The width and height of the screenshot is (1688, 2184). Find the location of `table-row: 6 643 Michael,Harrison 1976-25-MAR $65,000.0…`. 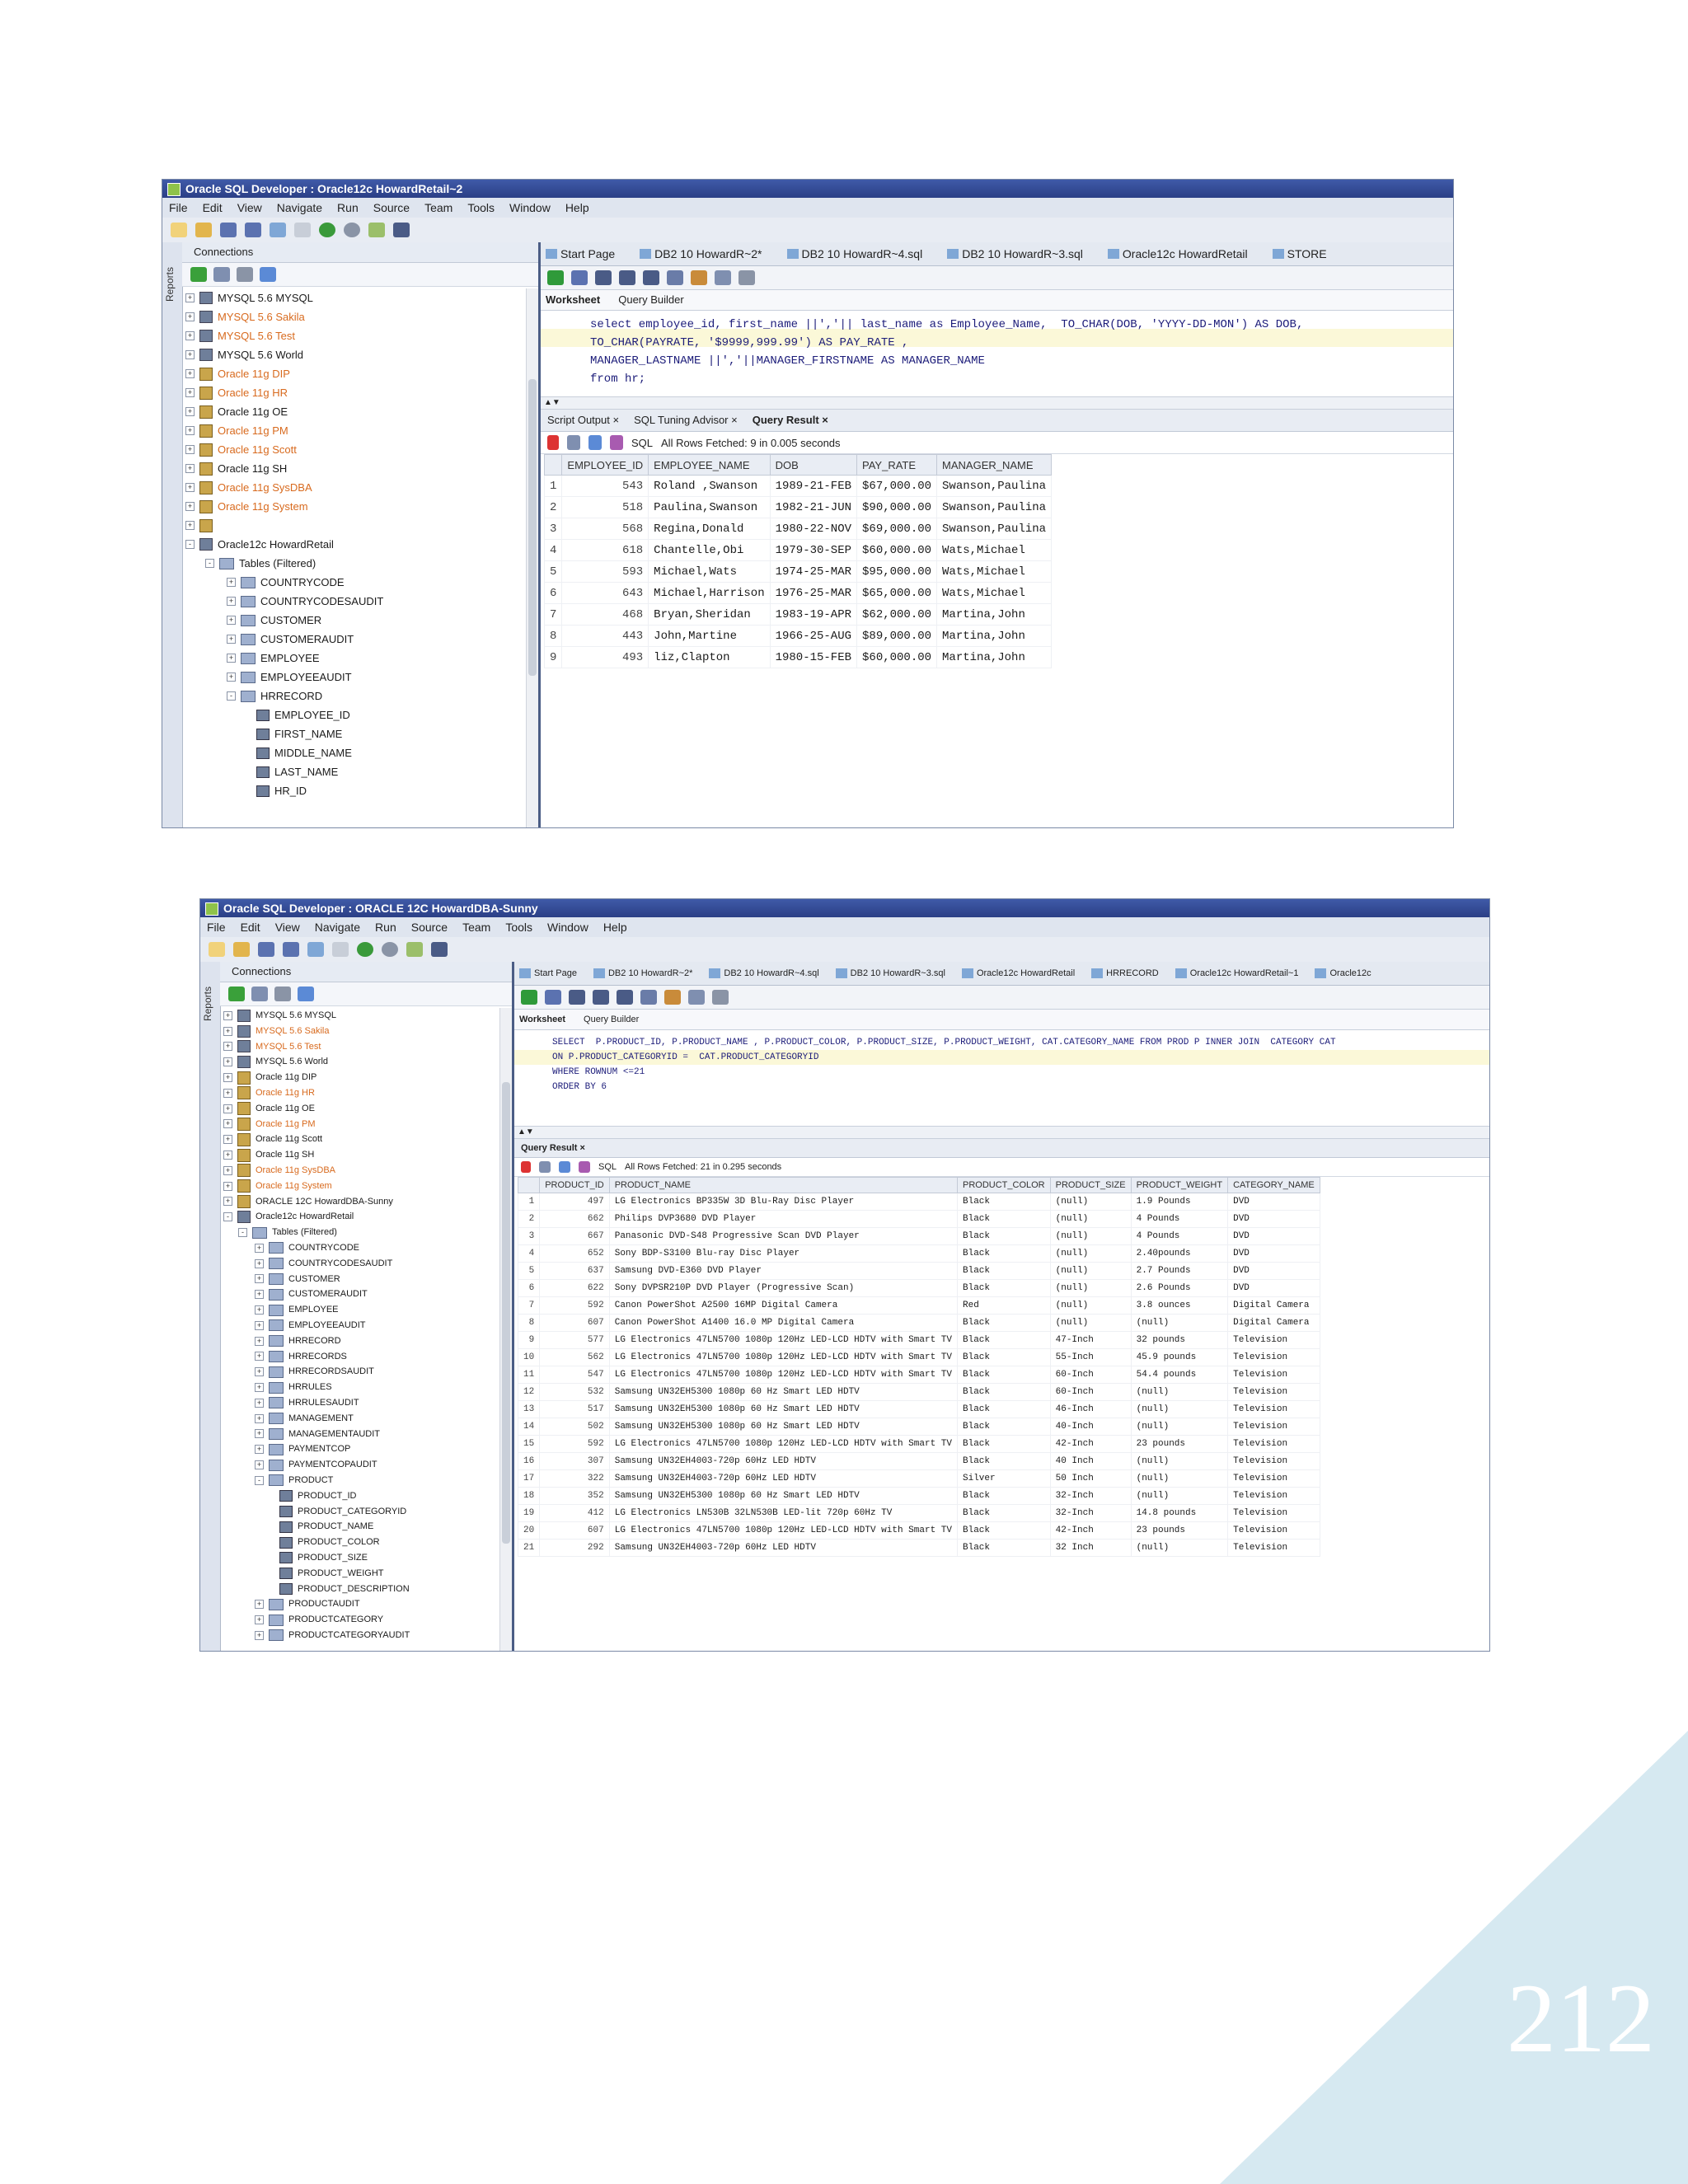

table-row: 6 643 Michael,Harrison 1976-25-MAR $65,000.0… is located at coordinates (798, 593).